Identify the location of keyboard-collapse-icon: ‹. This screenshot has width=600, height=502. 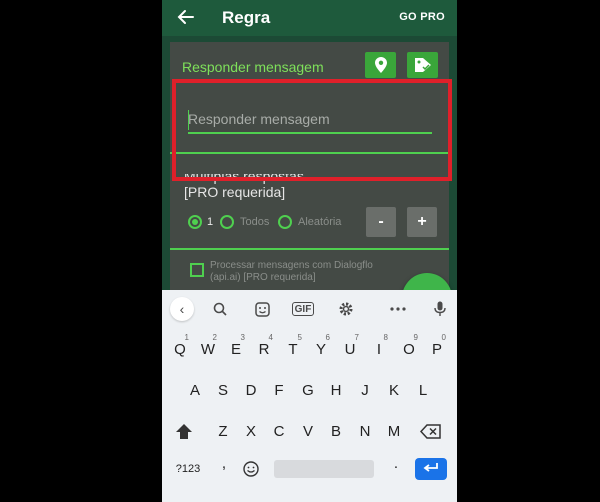
(182, 309).